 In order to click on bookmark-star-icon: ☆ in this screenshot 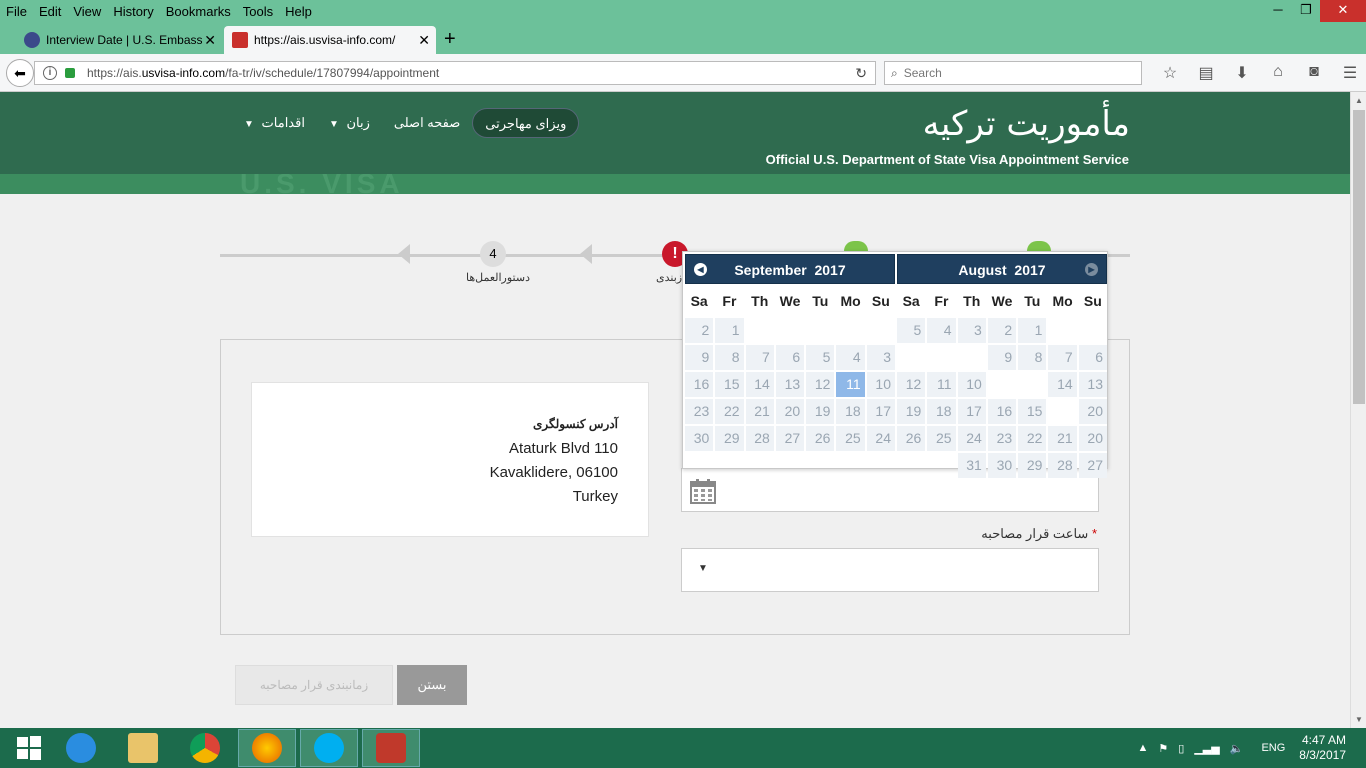, I will do `click(1170, 73)`.